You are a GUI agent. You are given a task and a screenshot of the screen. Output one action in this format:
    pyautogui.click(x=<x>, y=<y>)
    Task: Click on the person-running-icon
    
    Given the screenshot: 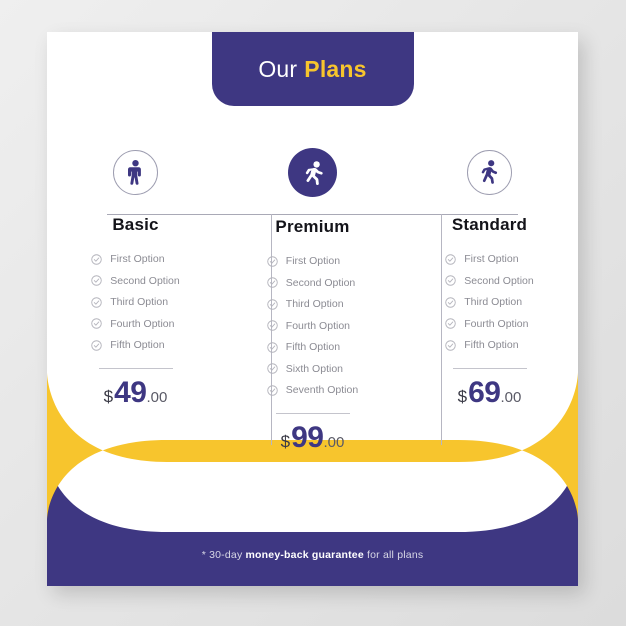 What is the action you would take?
    pyautogui.click(x=312, y=172)
    